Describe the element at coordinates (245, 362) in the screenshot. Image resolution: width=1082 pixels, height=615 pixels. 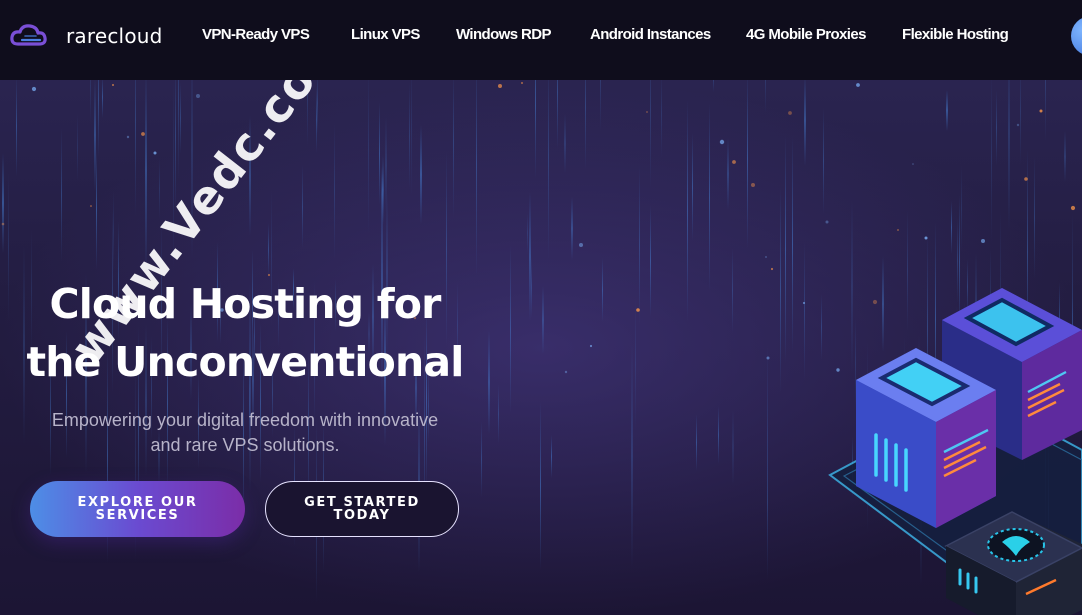
I see `hero-title-line-2: the Unconventional` at that location.